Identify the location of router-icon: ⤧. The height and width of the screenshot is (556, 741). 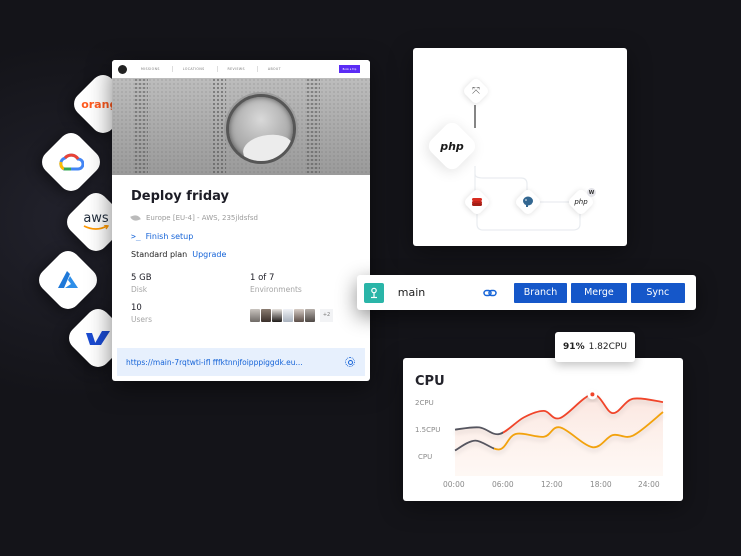
(476, 91).